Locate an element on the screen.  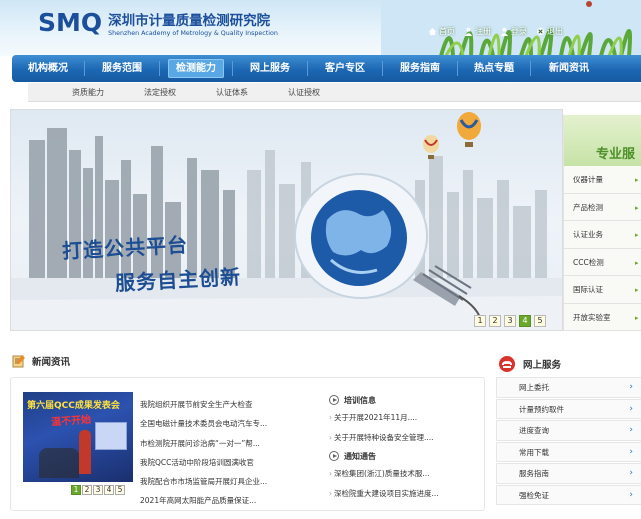
user-icon is located at coordinates (504, 31).